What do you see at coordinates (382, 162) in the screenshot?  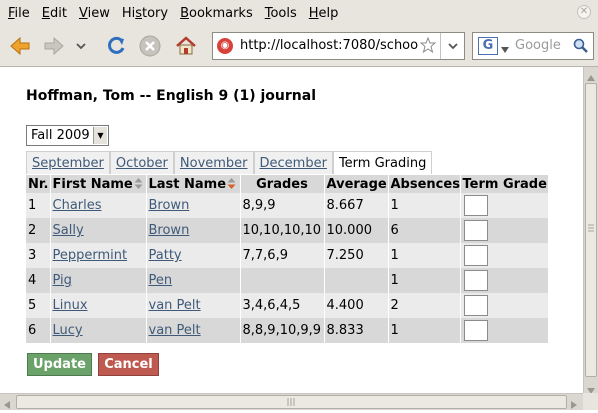 I see `tab-term-grading: Term Grading` at bounding box center [382, 162].